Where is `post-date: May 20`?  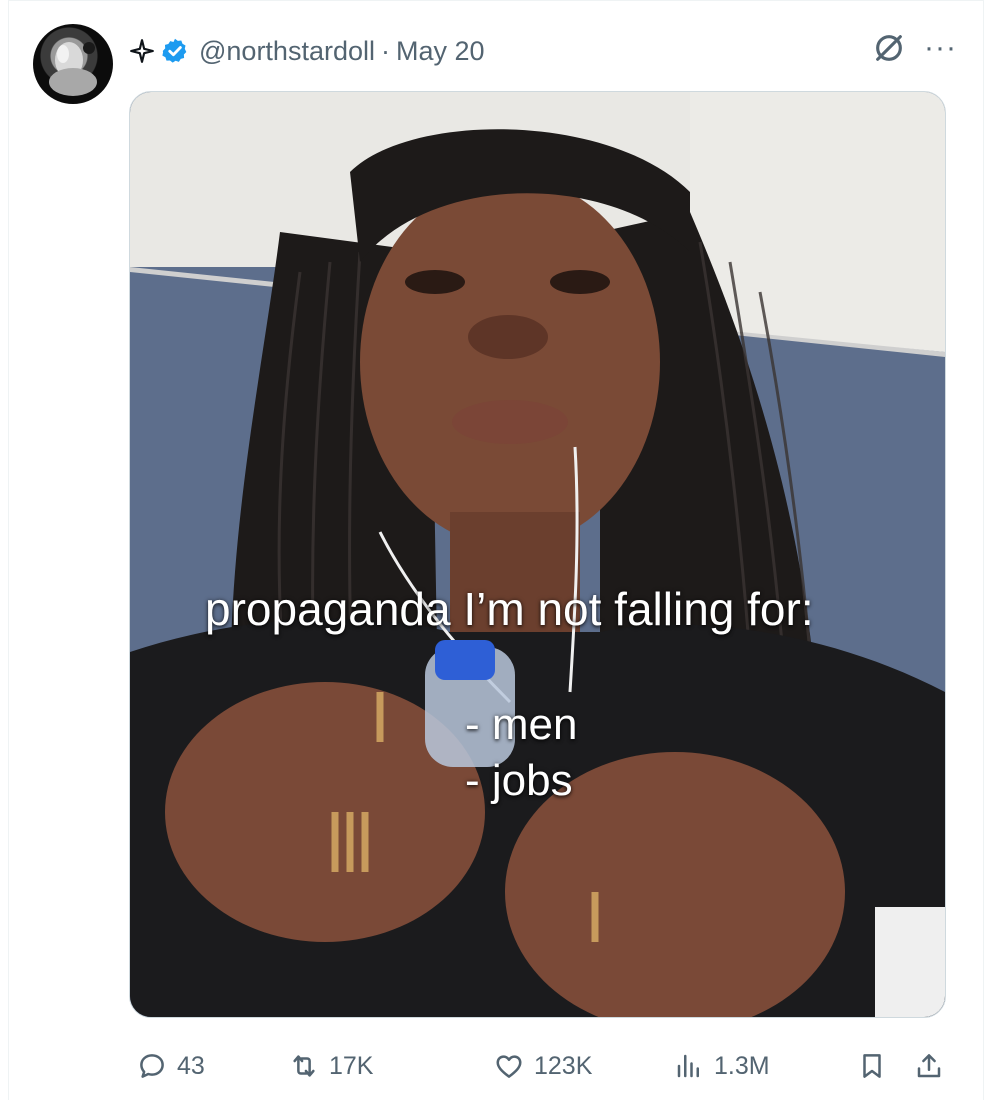
post-date: May 20 is located at coordinates (440, 51).